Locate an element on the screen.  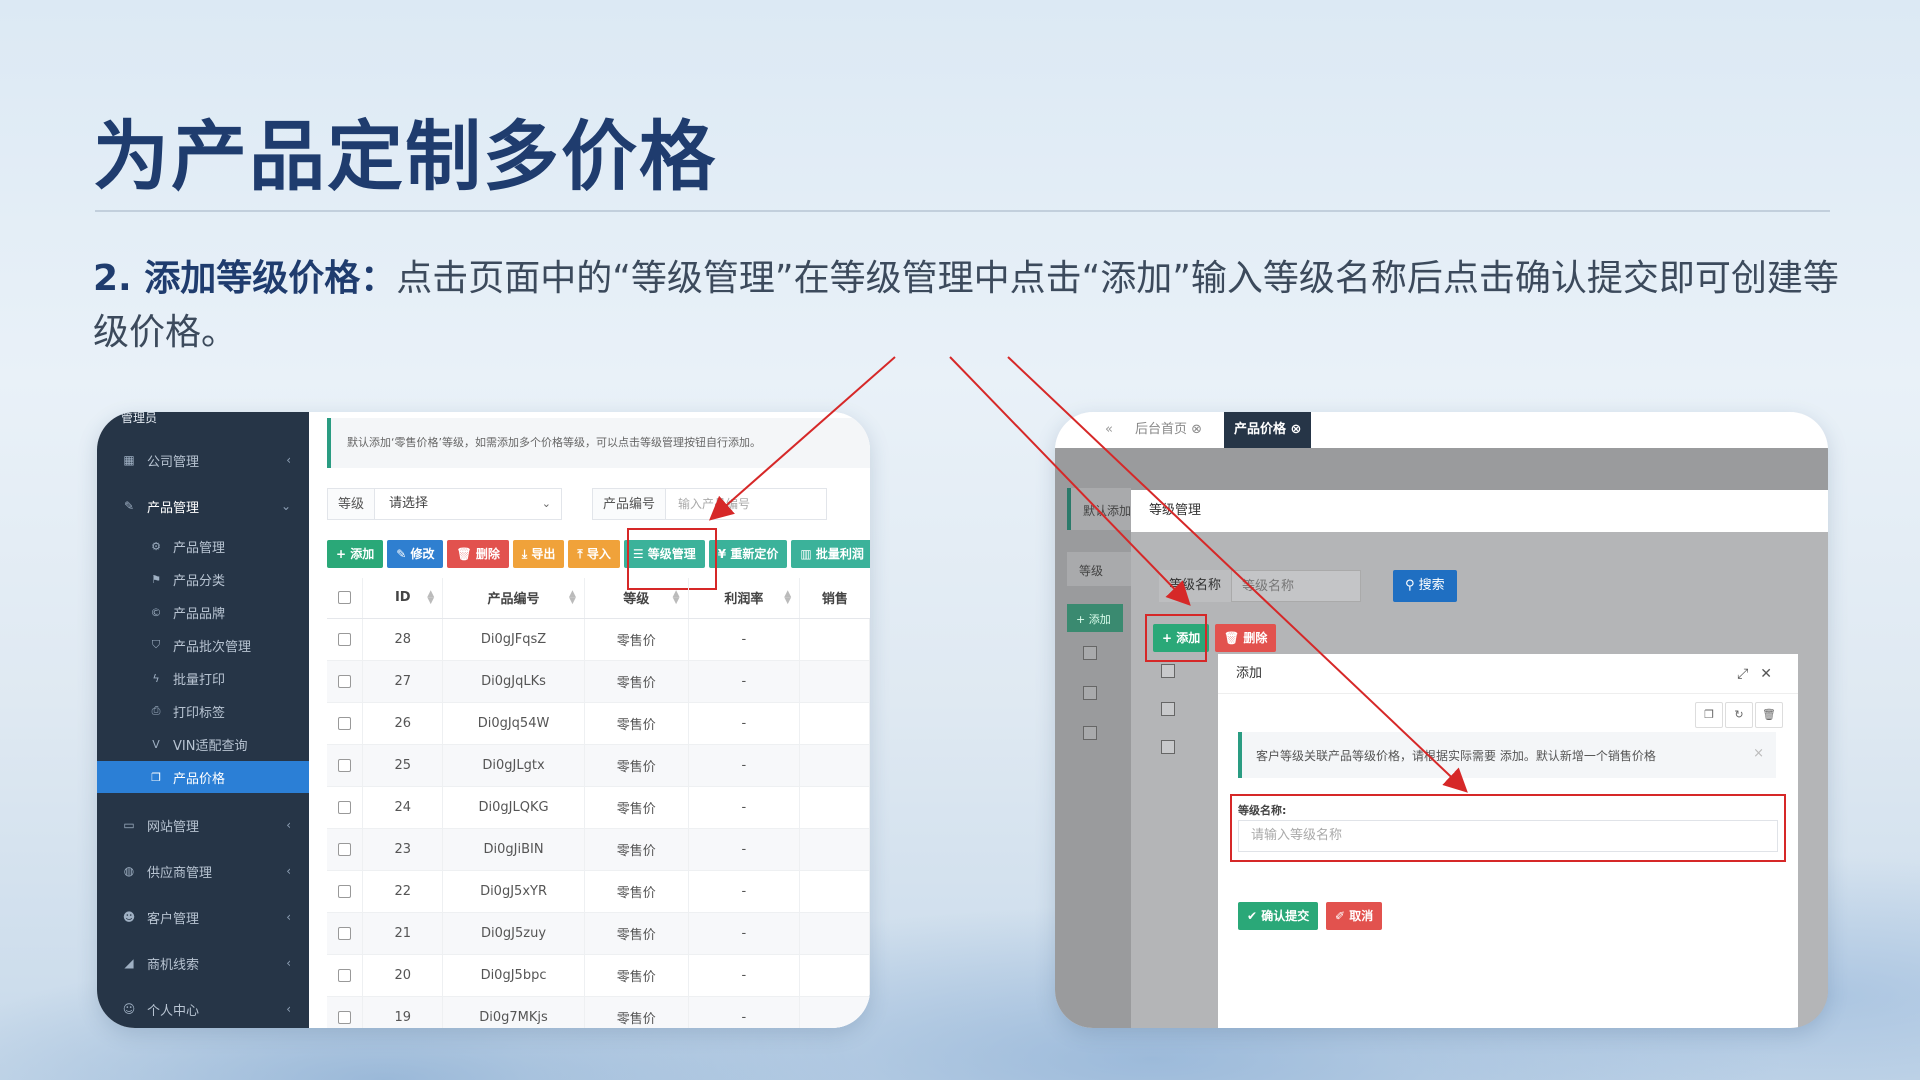
column-header-label: 销售 is located at coordinates (834, 600).